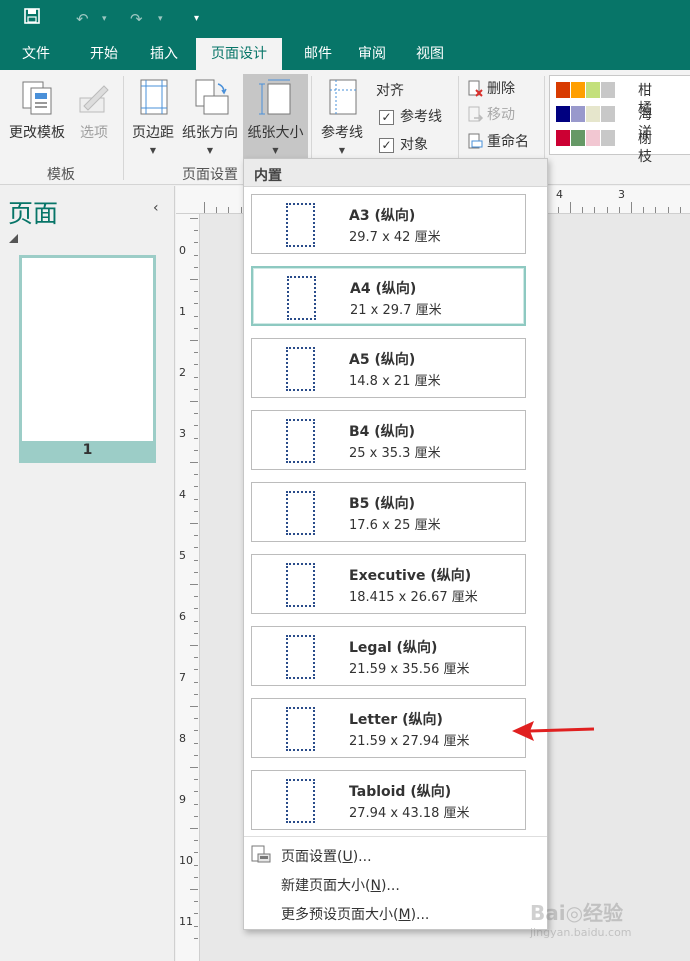 This screenshot has width=690, height=961. Describe the element at coordinates (156, 208) in the screenshot. I see `collapse-pane-icon: ‹` at that location.